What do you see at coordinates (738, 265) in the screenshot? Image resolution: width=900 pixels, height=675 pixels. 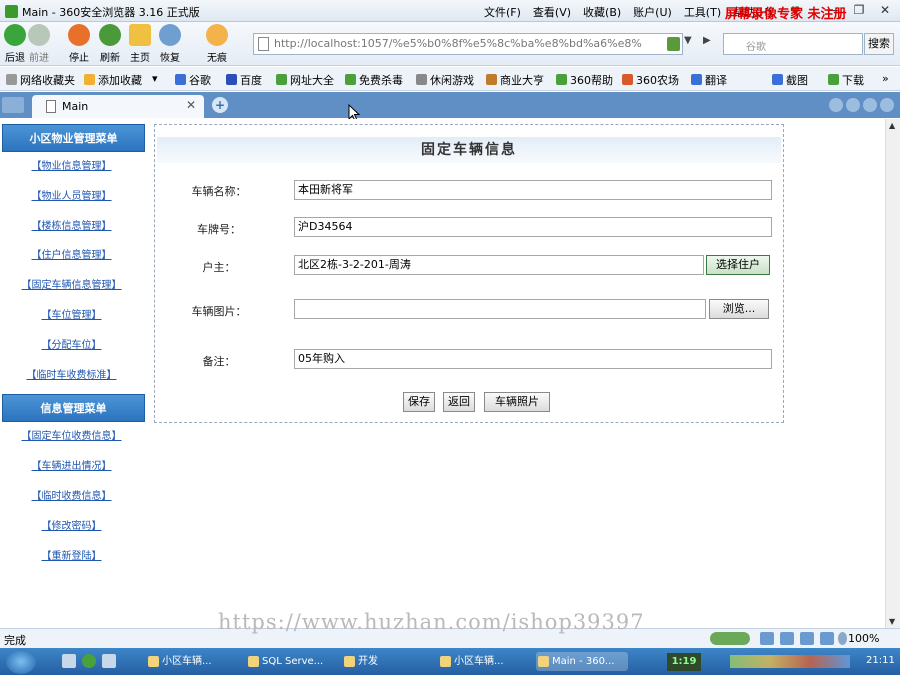 I see `select-owner-button: 选择住户` at bounding box center [738, 265].